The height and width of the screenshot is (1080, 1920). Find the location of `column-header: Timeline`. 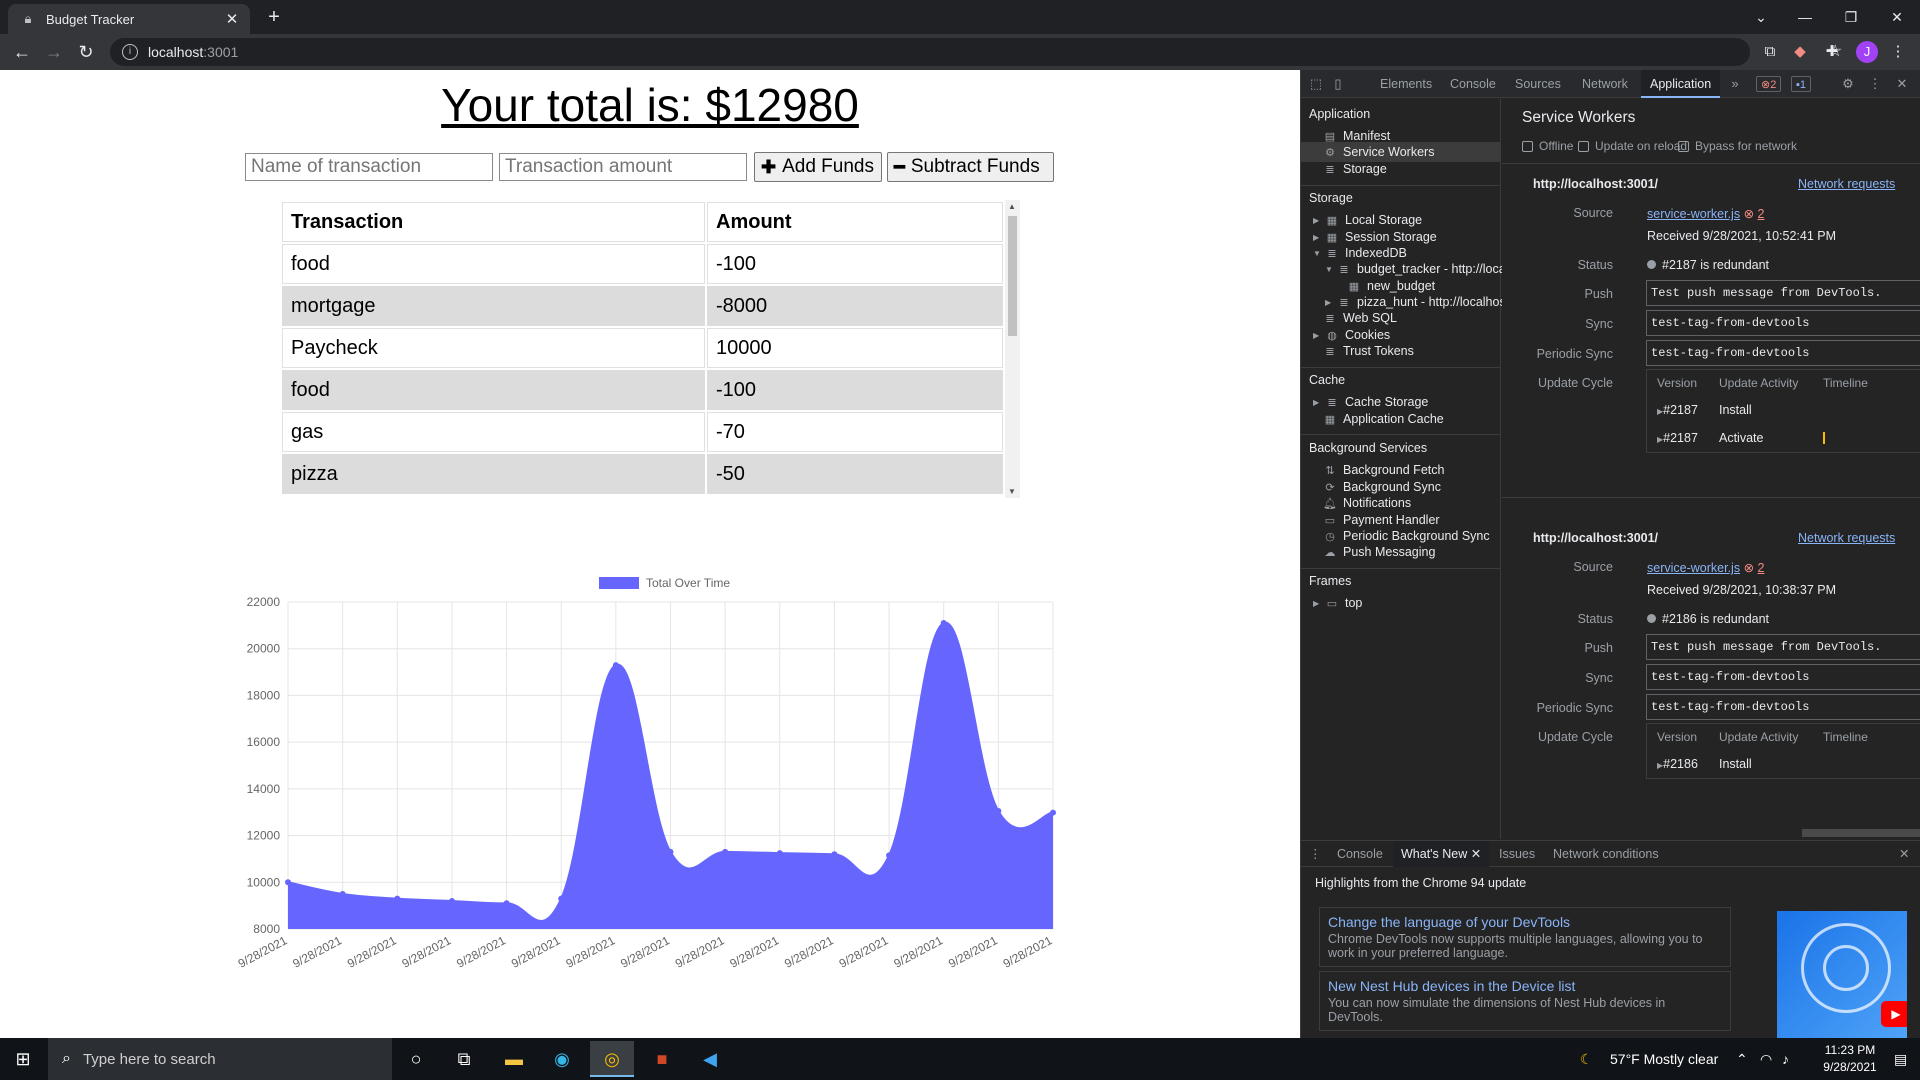

column-header: Timeline is located at coordinates (1845, 383).